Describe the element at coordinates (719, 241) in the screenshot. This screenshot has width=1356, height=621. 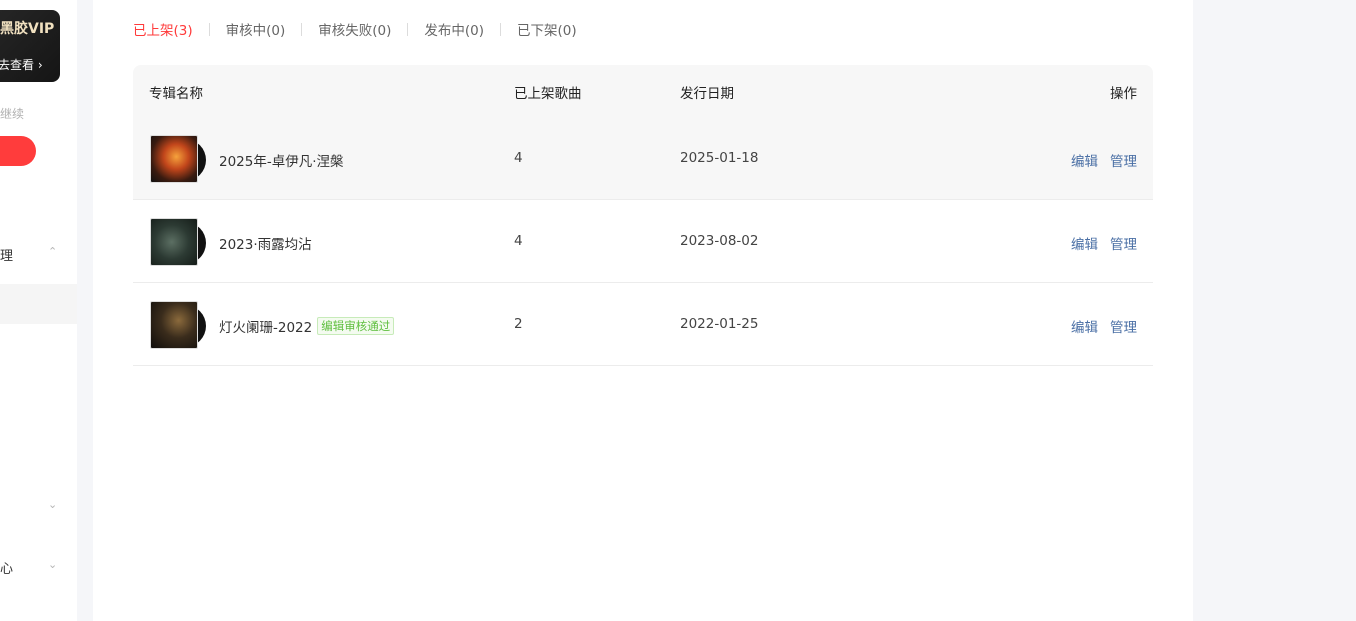
I see `release-date: 2023-08-02` at that location.